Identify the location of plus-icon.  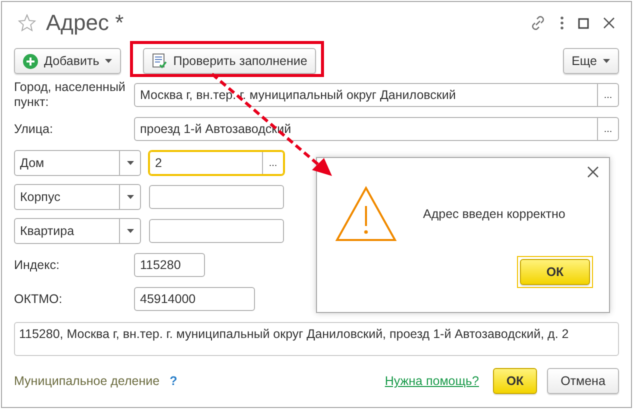
(30, 61).